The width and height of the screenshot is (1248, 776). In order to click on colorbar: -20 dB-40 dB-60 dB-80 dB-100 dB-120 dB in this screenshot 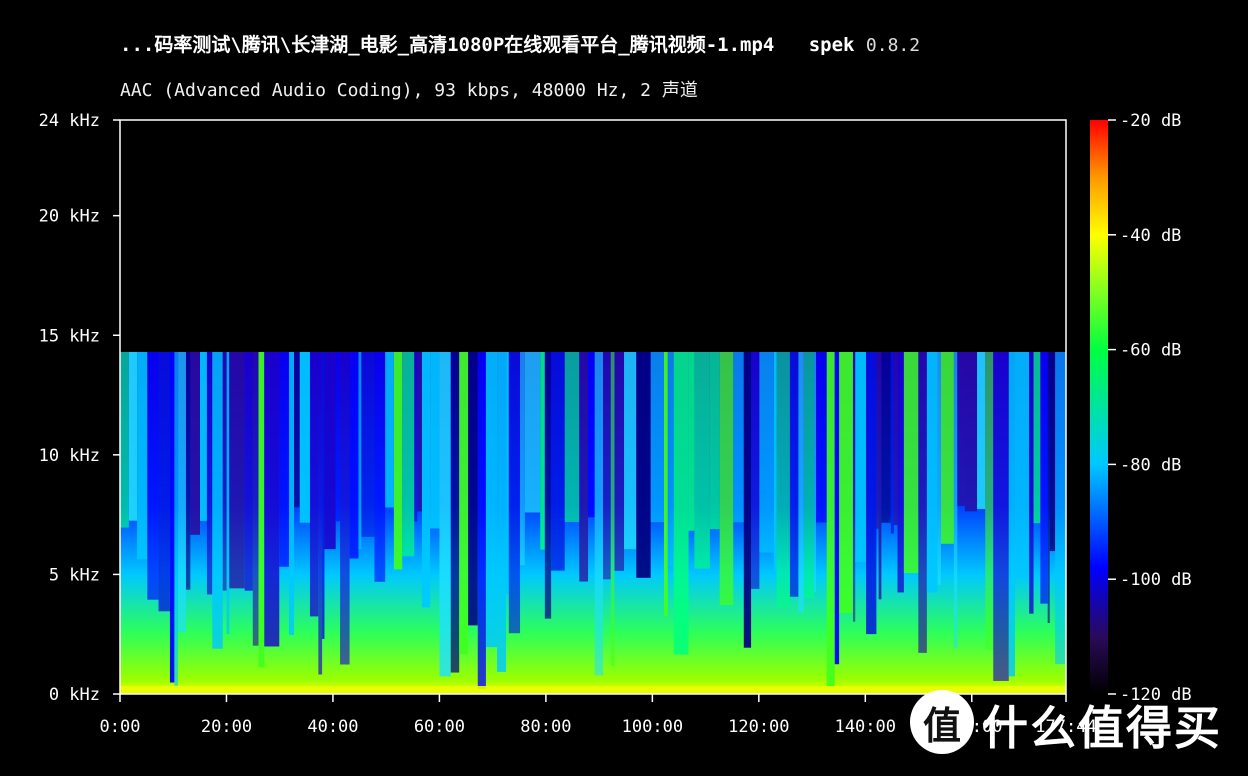, I will do `click(1141, 408)`.